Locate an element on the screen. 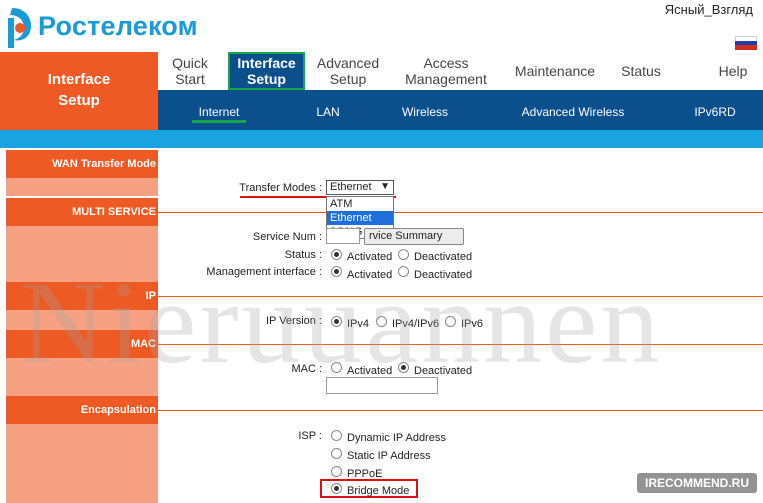  isp-static-radio is located at coordinates (336, 453).